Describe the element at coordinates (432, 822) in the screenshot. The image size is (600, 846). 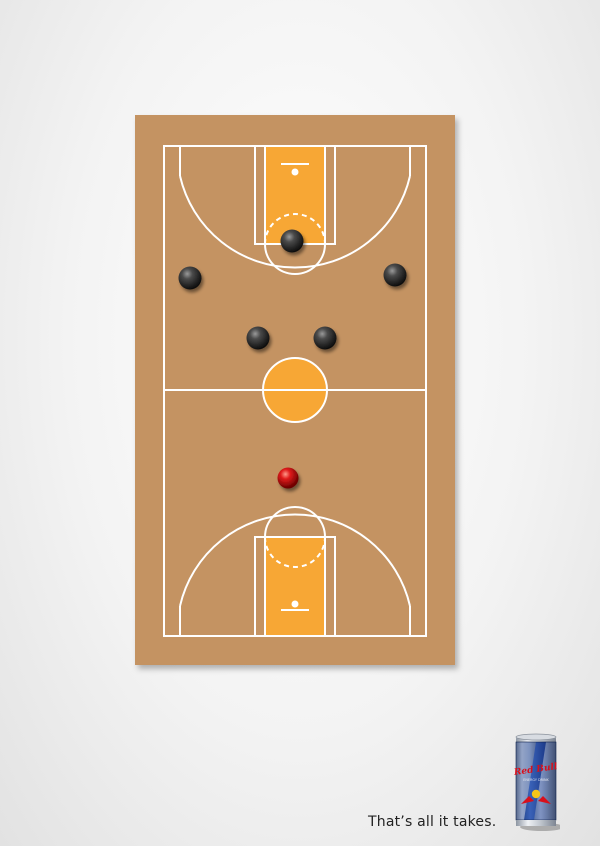
I see `tagline: That’s all it takes.` at that location.